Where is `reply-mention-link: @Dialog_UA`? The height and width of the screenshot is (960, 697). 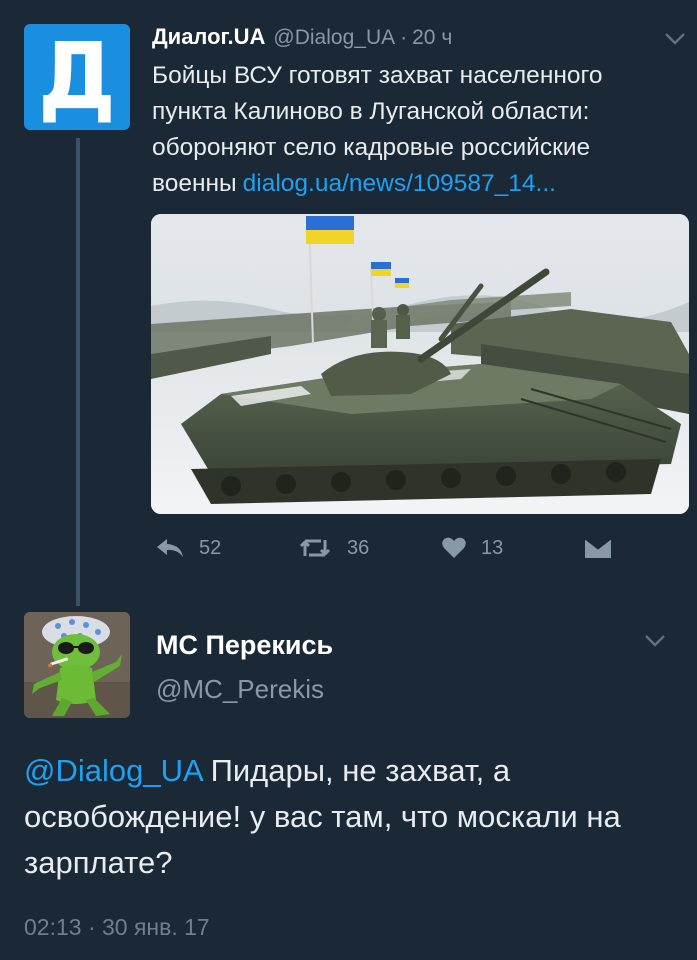
reply-mention-link: @Dialog_UA is located at coordinates (113, 770).